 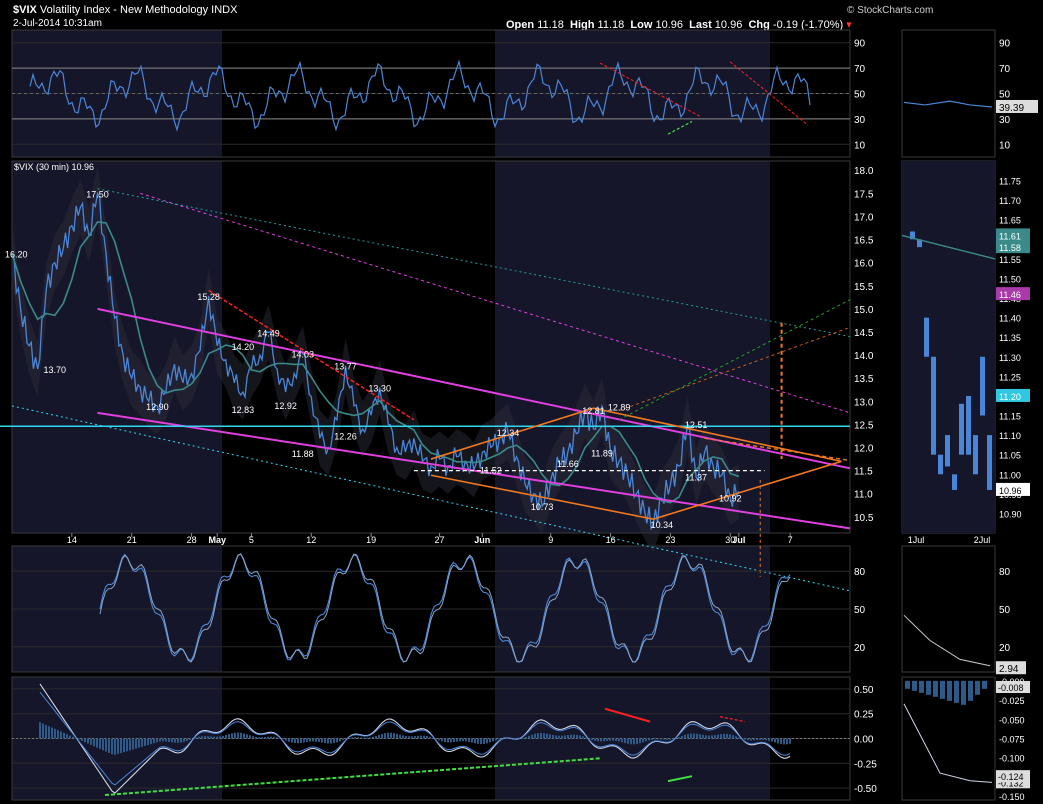 I want to click on price-annotation: 12.83, so click(x=243, y=410).